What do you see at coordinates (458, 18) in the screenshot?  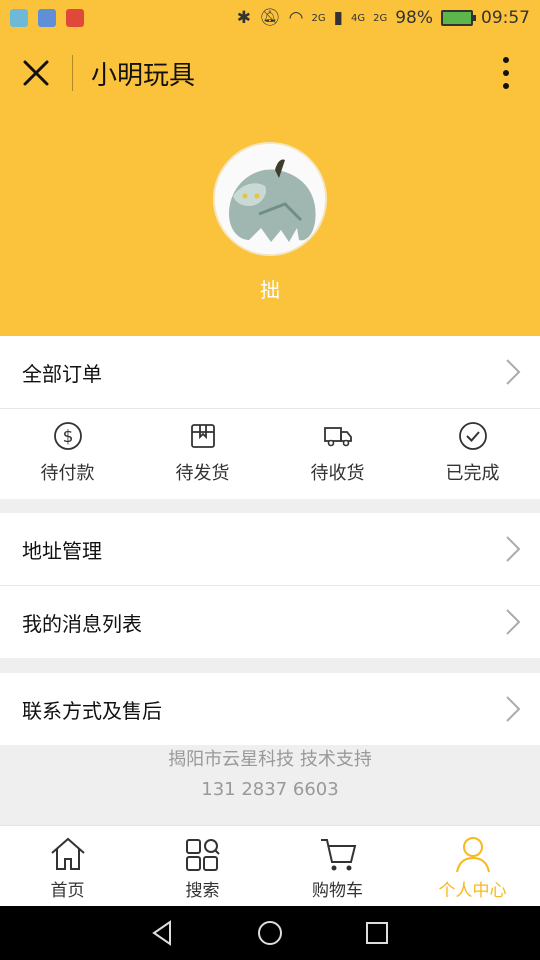 I see `battery-icon` at bounding box center [458, 18].